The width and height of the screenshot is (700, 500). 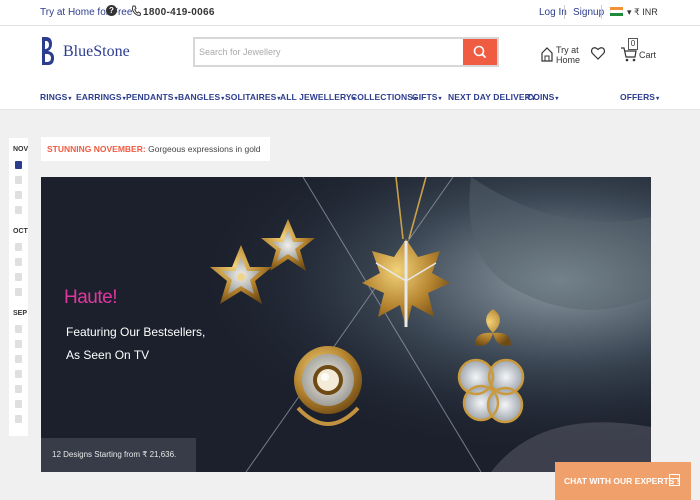 I want to click on chat-with-experts-button: CHAT WITH OUR EXPERTS !, so click(x=623, y=481).